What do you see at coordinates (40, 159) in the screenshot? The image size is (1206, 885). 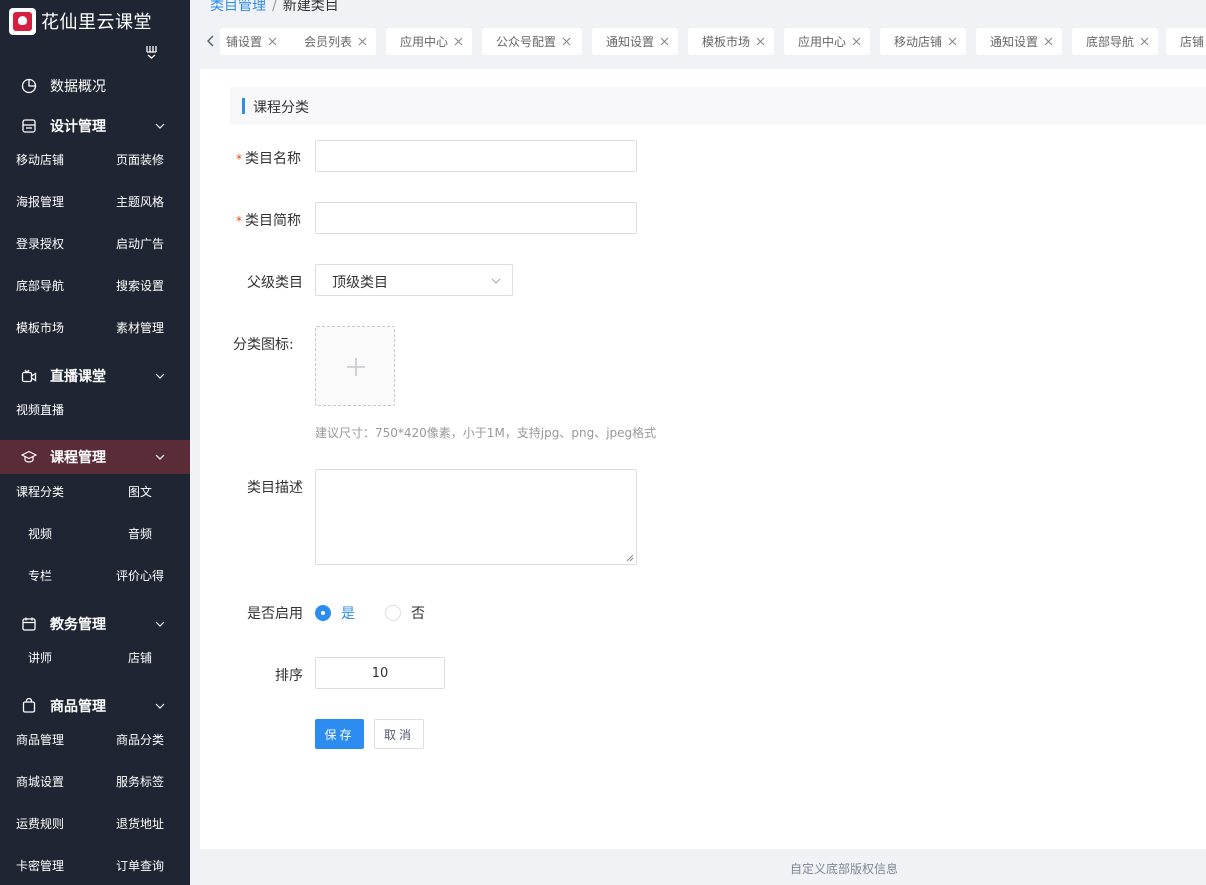 I see `sidebar-item-mobile-store: 移动店铺` at bounding box center [40, 159].